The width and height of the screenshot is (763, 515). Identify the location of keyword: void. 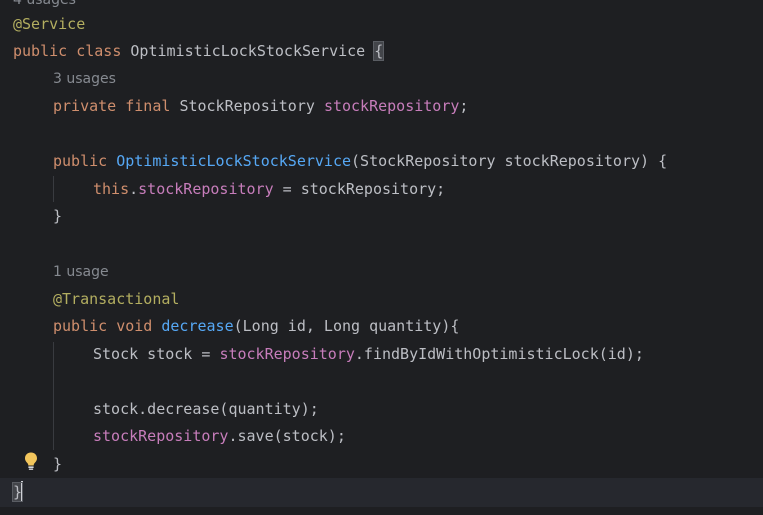
(134, 326).